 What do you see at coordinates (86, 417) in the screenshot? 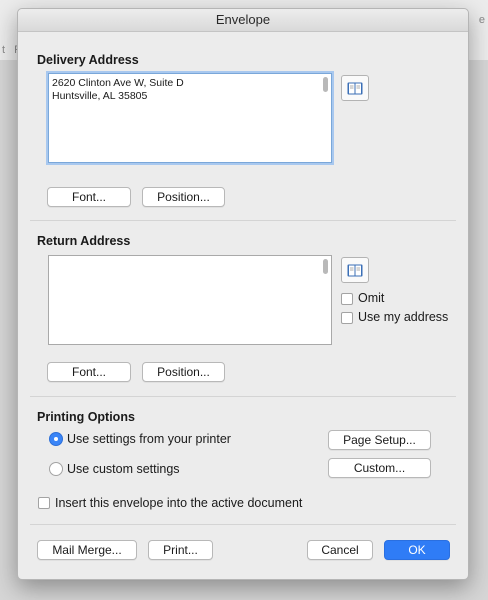
I see `printing-options-heading: Printing Options` at bounding box center [86, 417].